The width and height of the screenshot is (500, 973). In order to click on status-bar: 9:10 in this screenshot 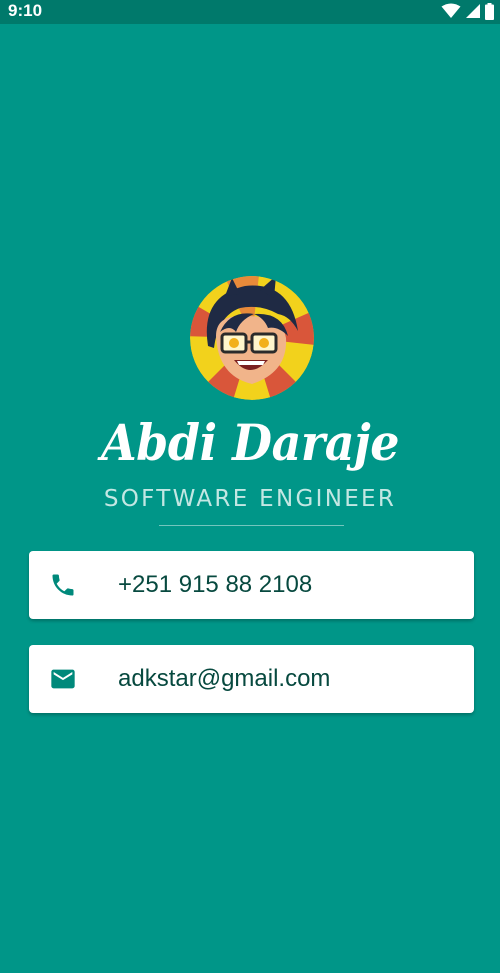, I will do `click(250, 12)`.